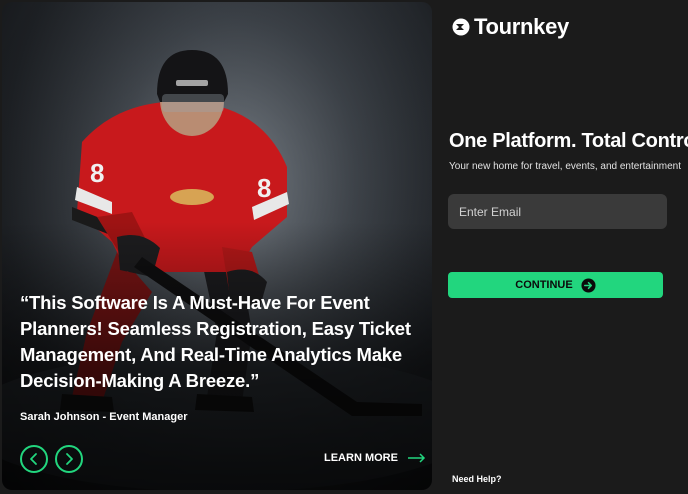 The width and height of the screenshot is (688, 494). Describe the element at coordinates (544, 285) in the screenshot. I see `continue-label: CONTINUE` at that location.